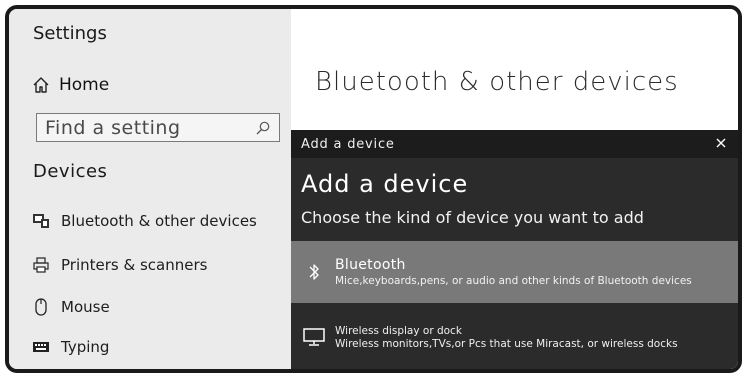 The image size is (745, 376). What do you see at coordinates (41, 307) in the screenshot?
I see `mouse-icon` at bounding box center [41, 307].